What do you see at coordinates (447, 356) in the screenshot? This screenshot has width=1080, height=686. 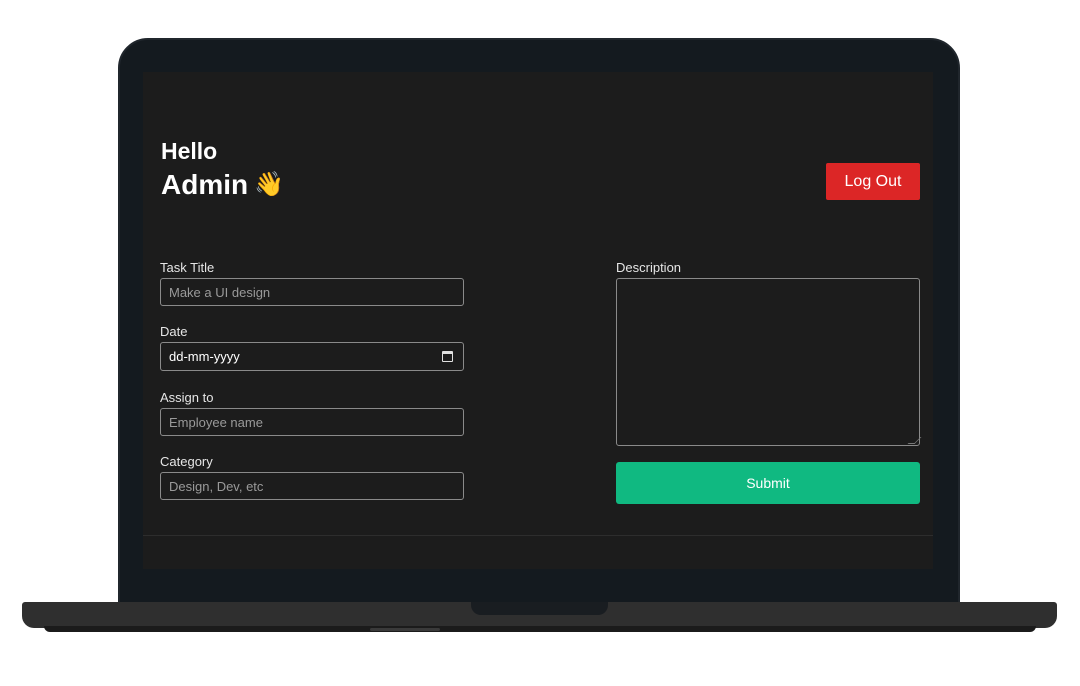 I see `calendar-icon` at bounding box center [447, 356].